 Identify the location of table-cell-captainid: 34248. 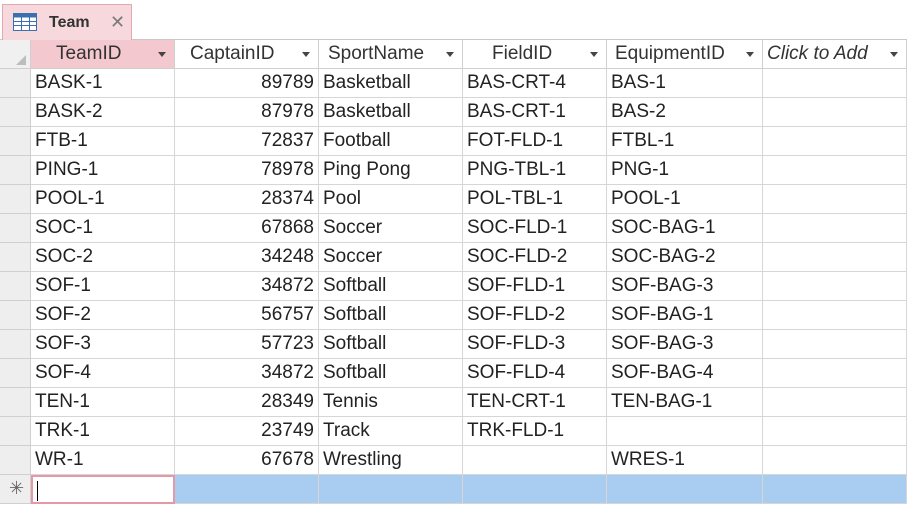
(247, 257).